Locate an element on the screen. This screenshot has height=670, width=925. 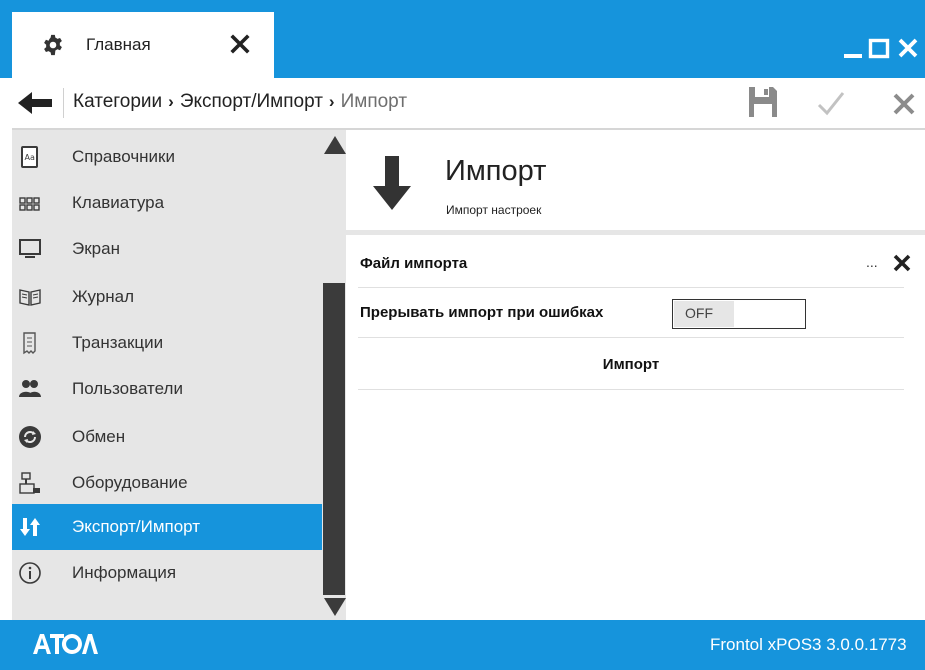
sidebar-item-journal: Журнал is located at coordinates (167, 297).